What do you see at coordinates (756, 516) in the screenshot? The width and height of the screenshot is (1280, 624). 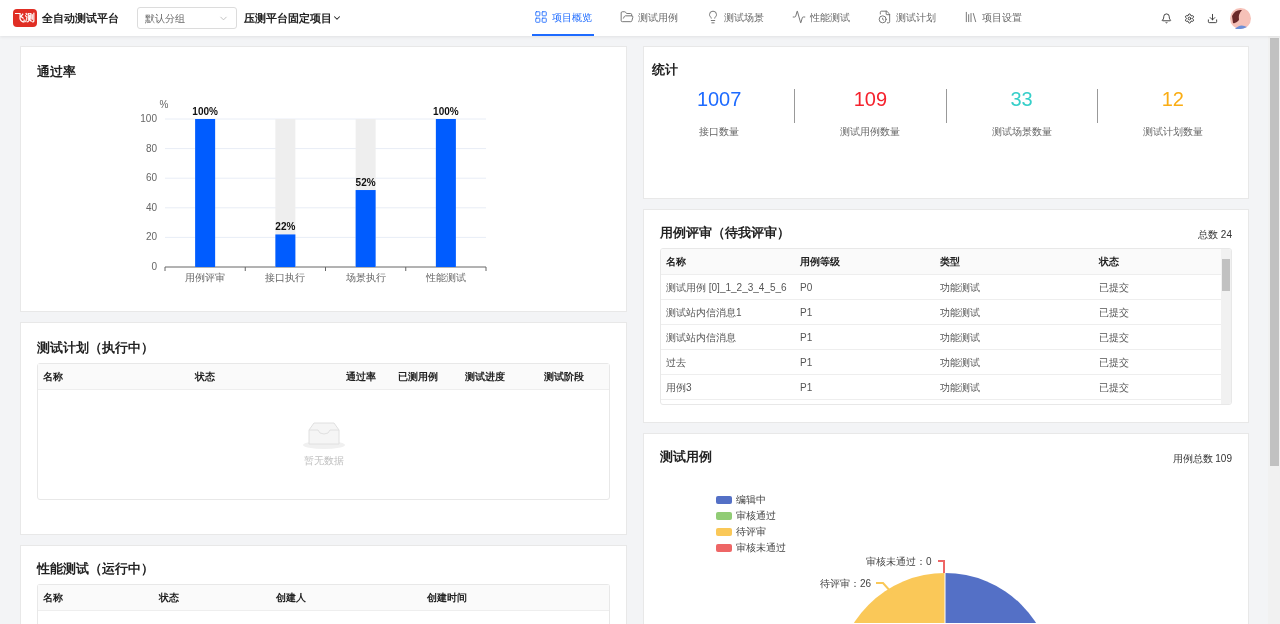 I see `legend-label: 审核通过` at bounding box center [756, 516].